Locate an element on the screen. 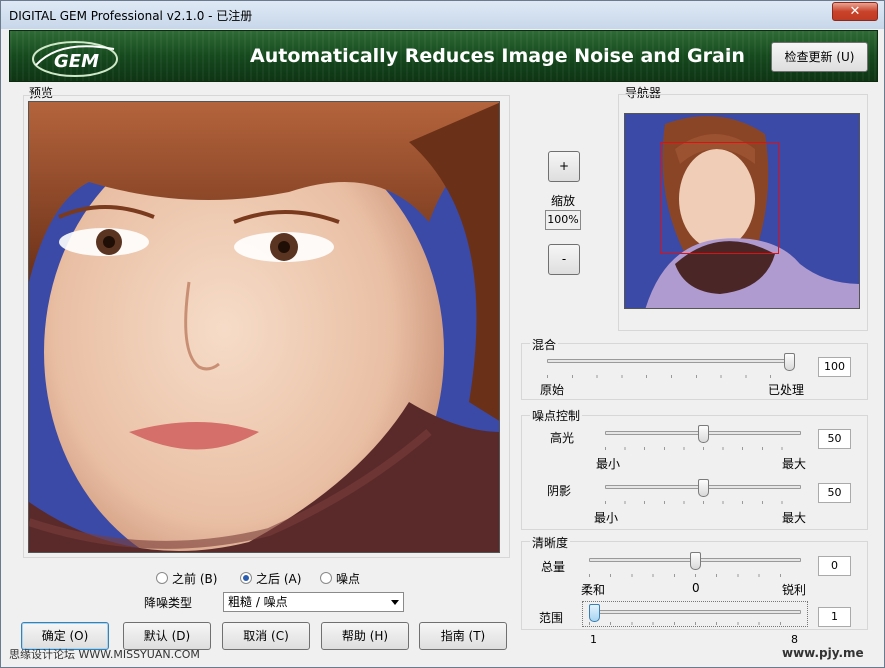 This screenshot has width=885, height=668. highlight-min-label: 最小 is located at coordinates (608, 464).